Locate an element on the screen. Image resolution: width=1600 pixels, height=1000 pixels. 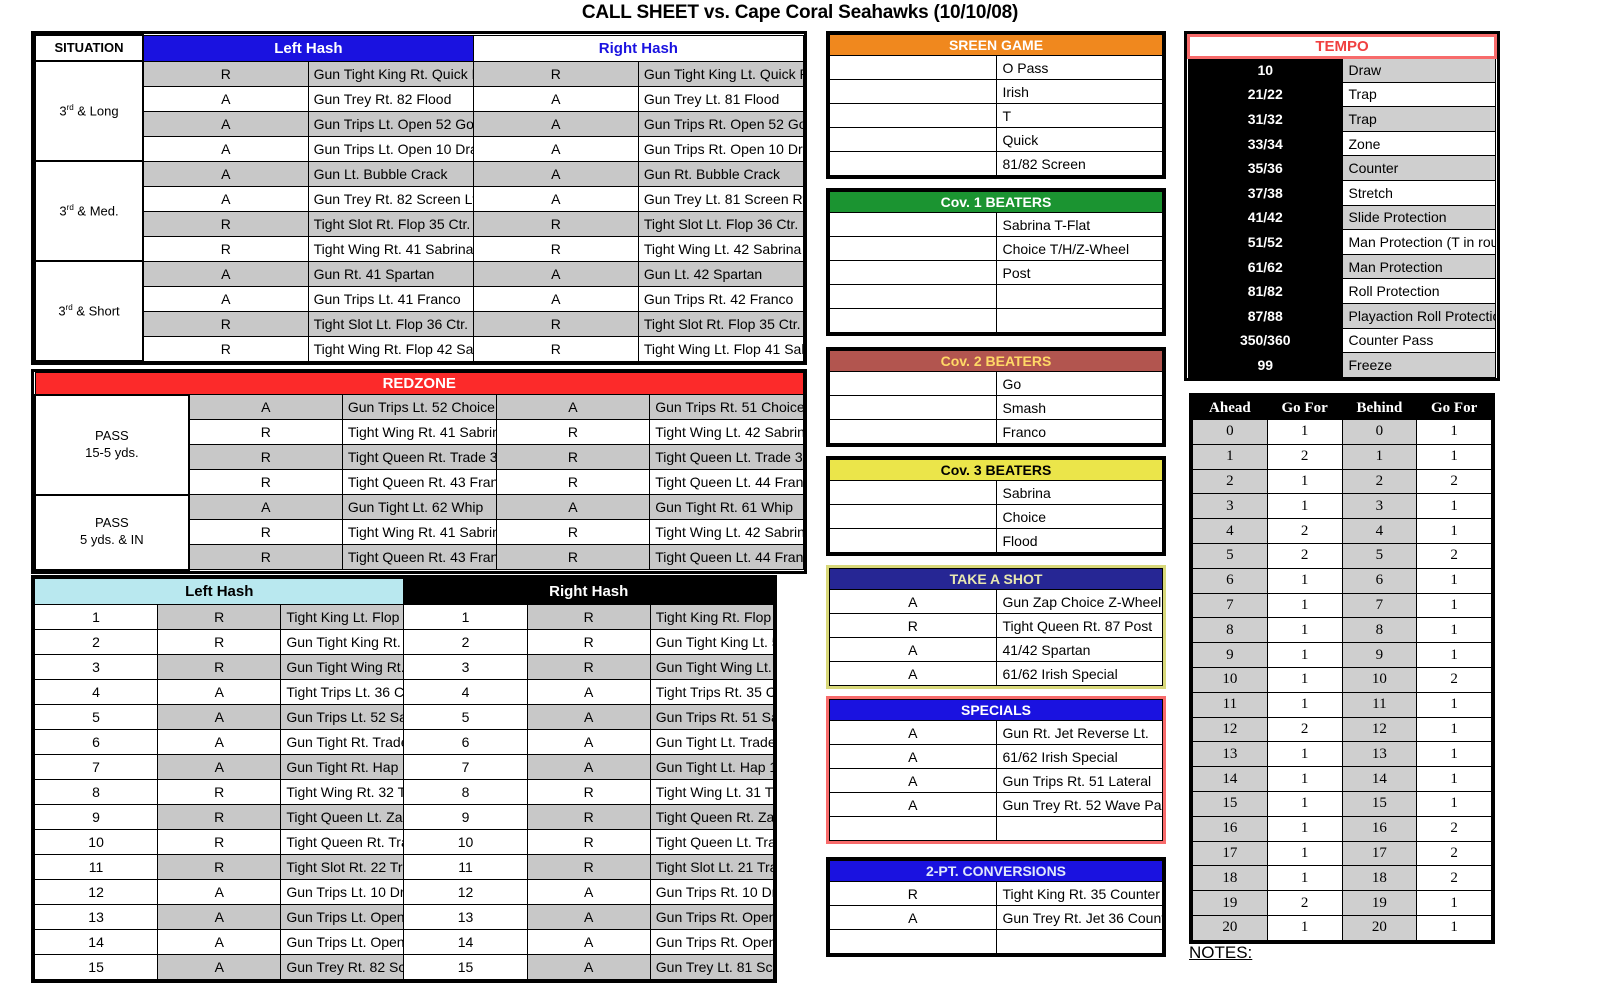
play-right: Tight King Rt. Flop 36 Lead is located at coordinates (712, 617).